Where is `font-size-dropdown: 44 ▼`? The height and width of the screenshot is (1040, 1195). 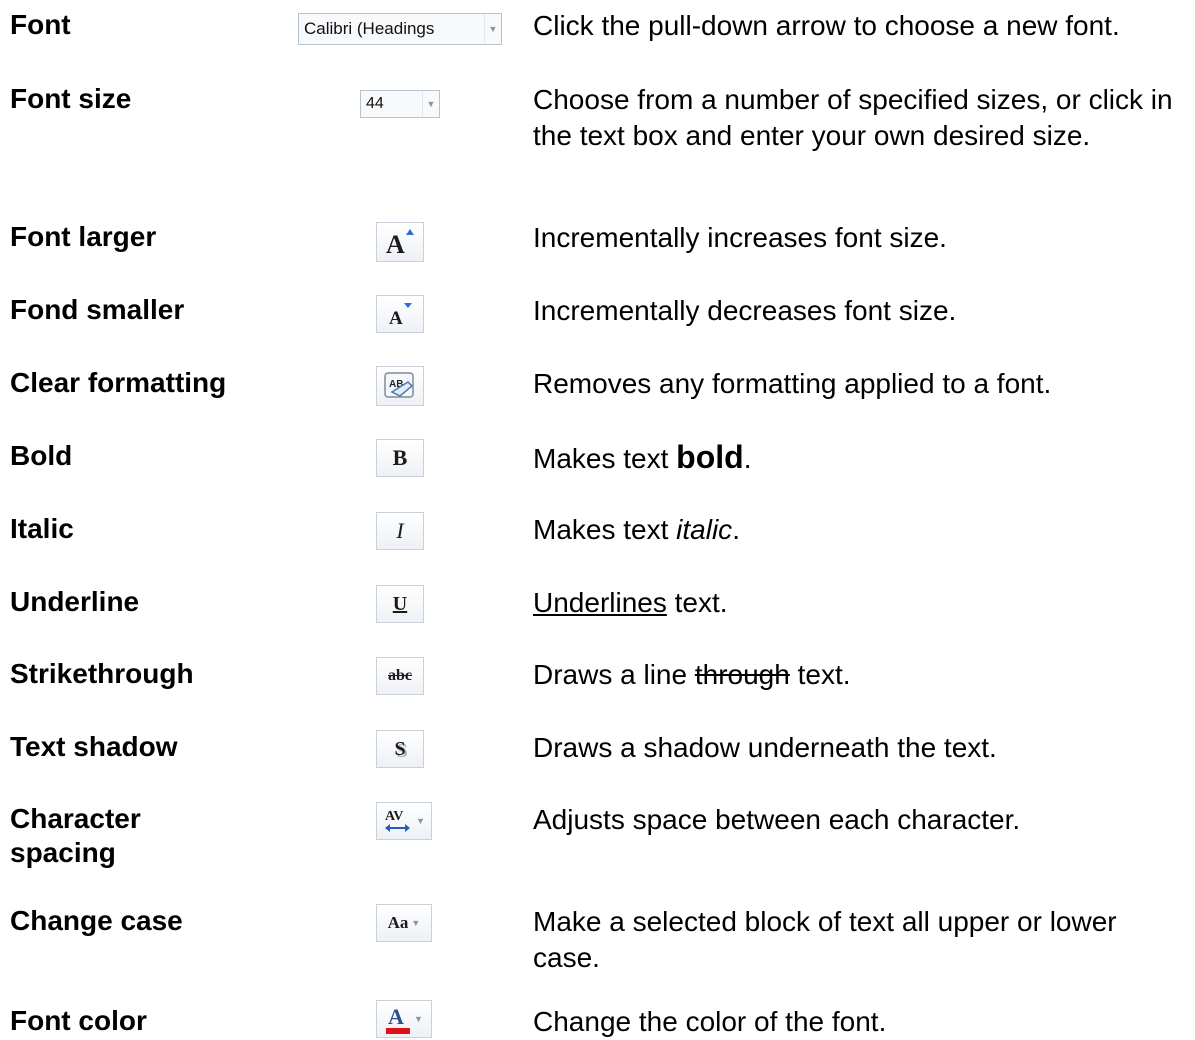 font-size-dropdown: 44 ▼ is located at coordinates (400, 104).